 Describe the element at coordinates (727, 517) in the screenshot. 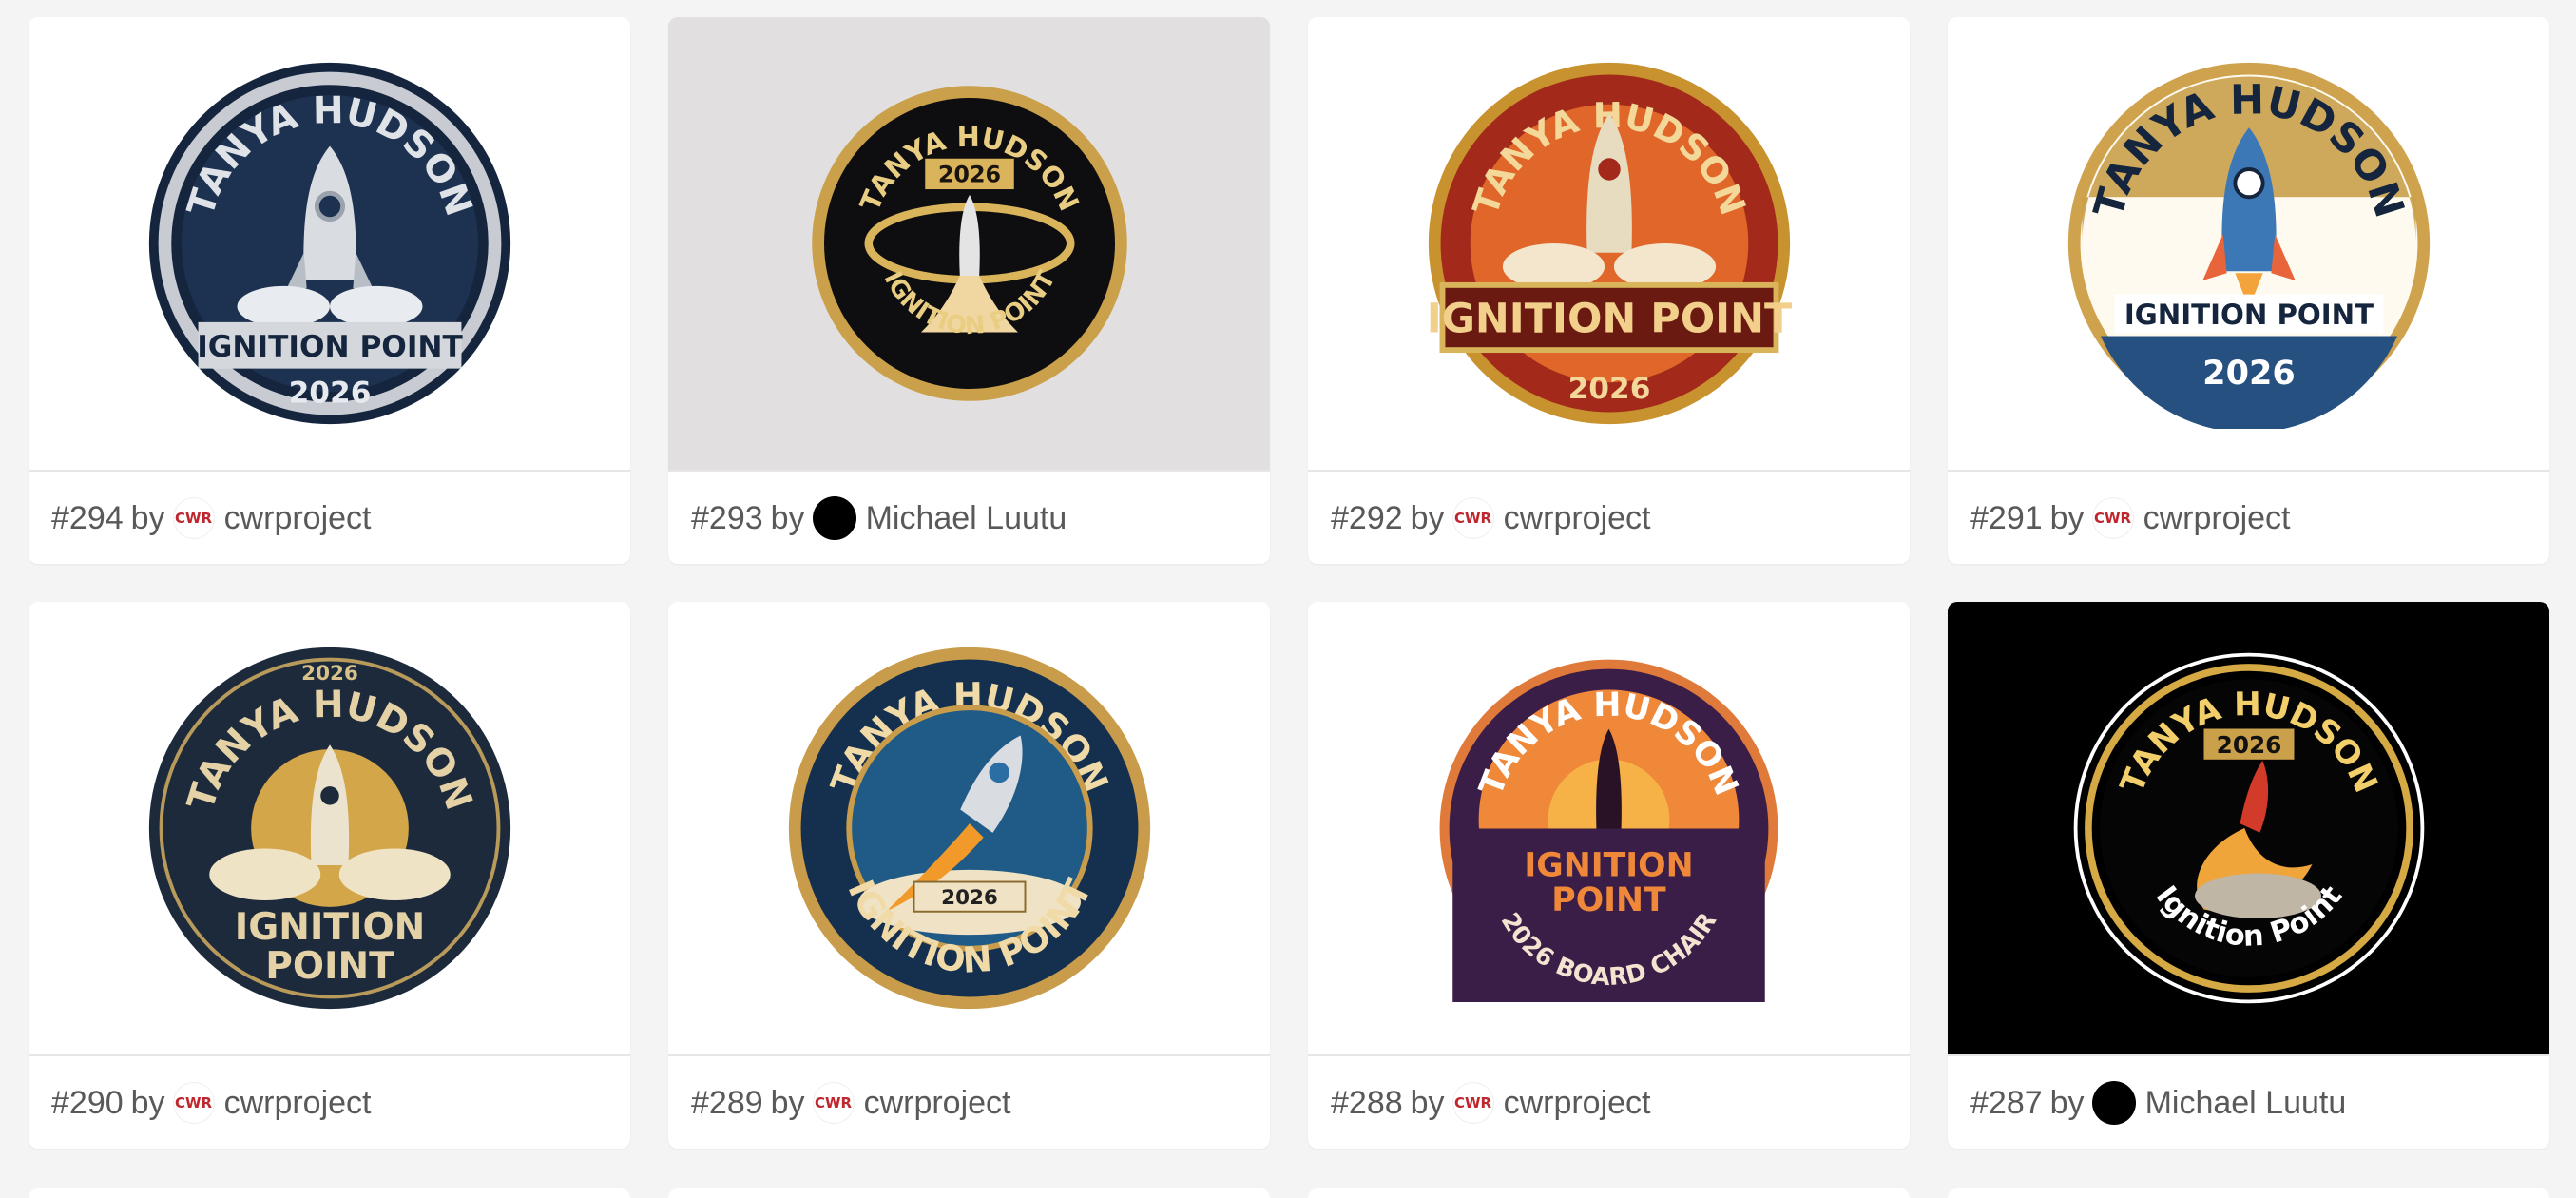

I see `submission-number: #293` at that location.